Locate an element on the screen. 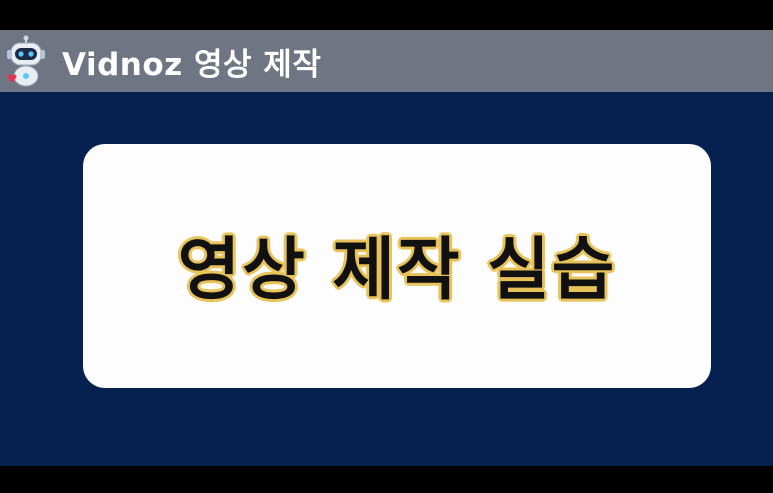 The height and width of the screenshot is (493, 773). slide-header: Vidnoz 영상 제작 is located at coordinates (386, 61).